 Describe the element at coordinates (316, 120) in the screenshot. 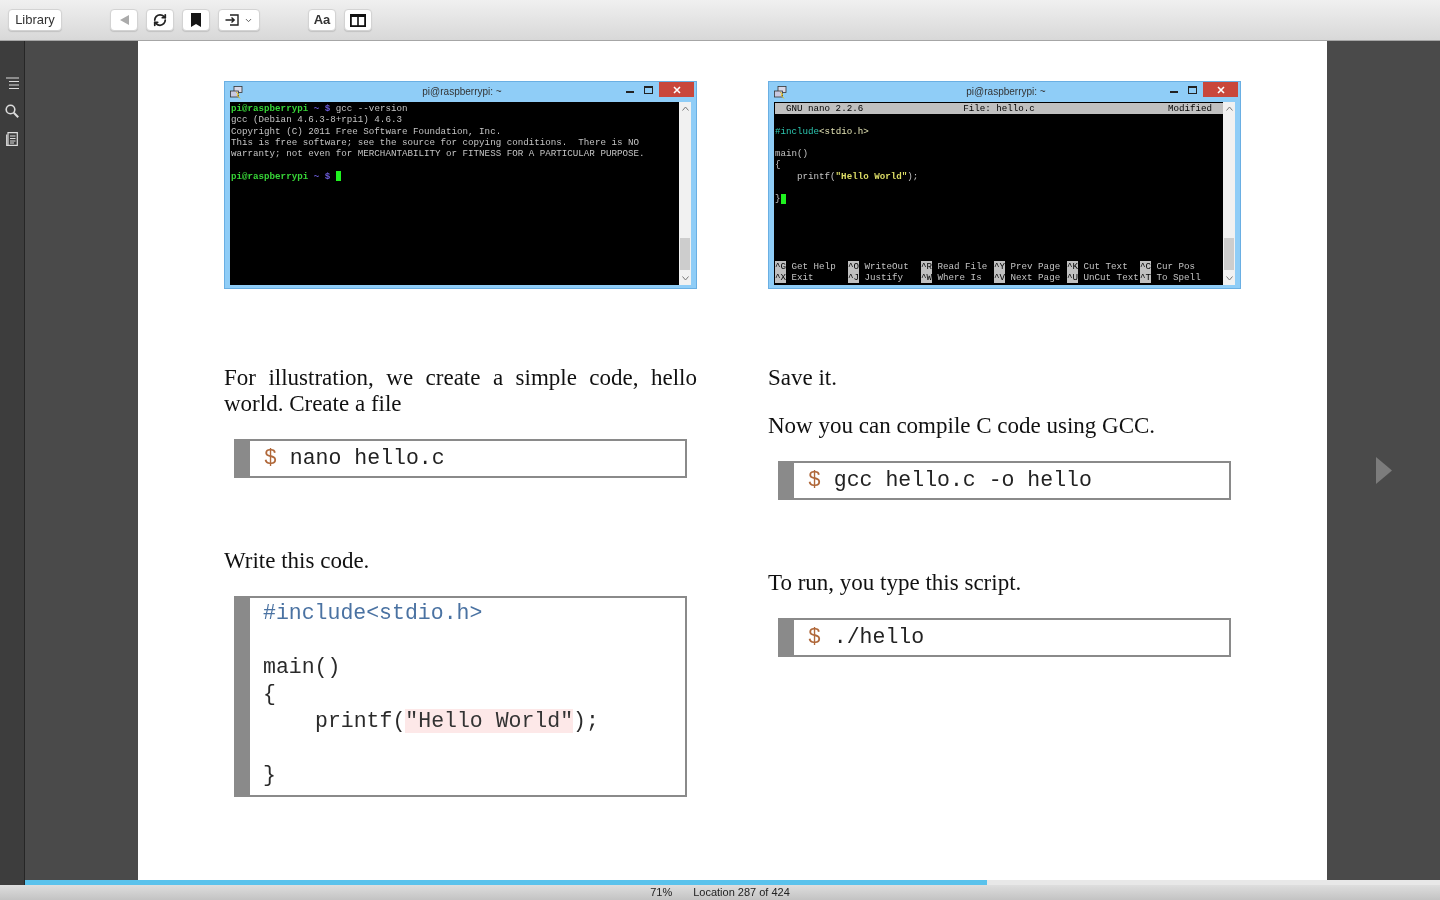

I see `terminal-line: gcc (Debian 4.6.3-8+rpi1) 4.6.3` at that location.